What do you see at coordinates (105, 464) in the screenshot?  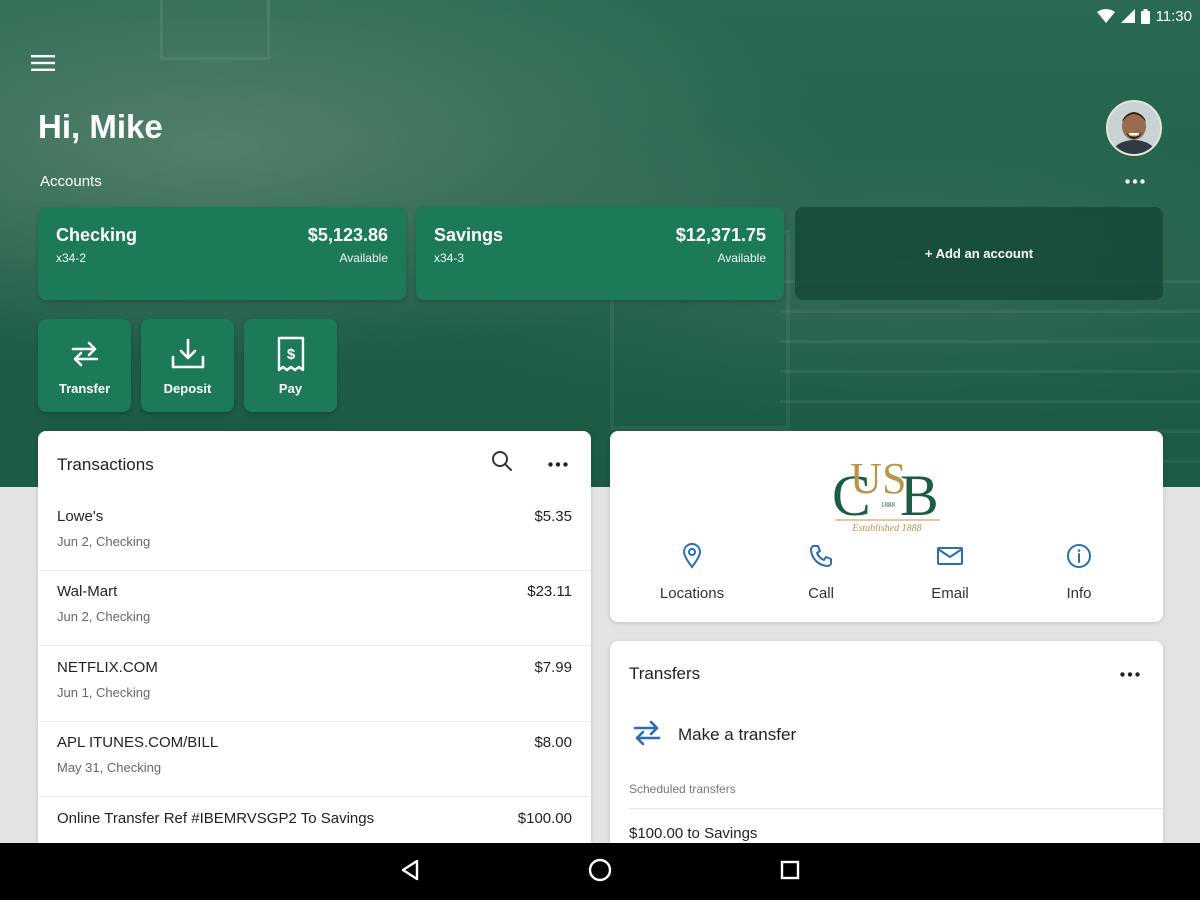 I see `transactions-title: Transactions` at bounding box center [105, 464].